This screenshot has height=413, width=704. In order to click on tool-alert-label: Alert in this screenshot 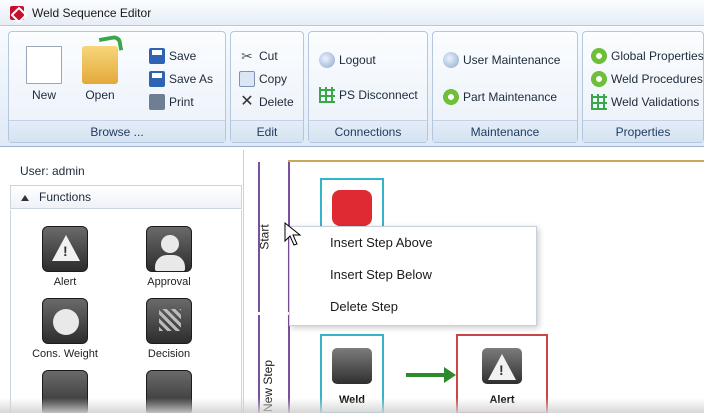, I will do `click(65, 282)`.